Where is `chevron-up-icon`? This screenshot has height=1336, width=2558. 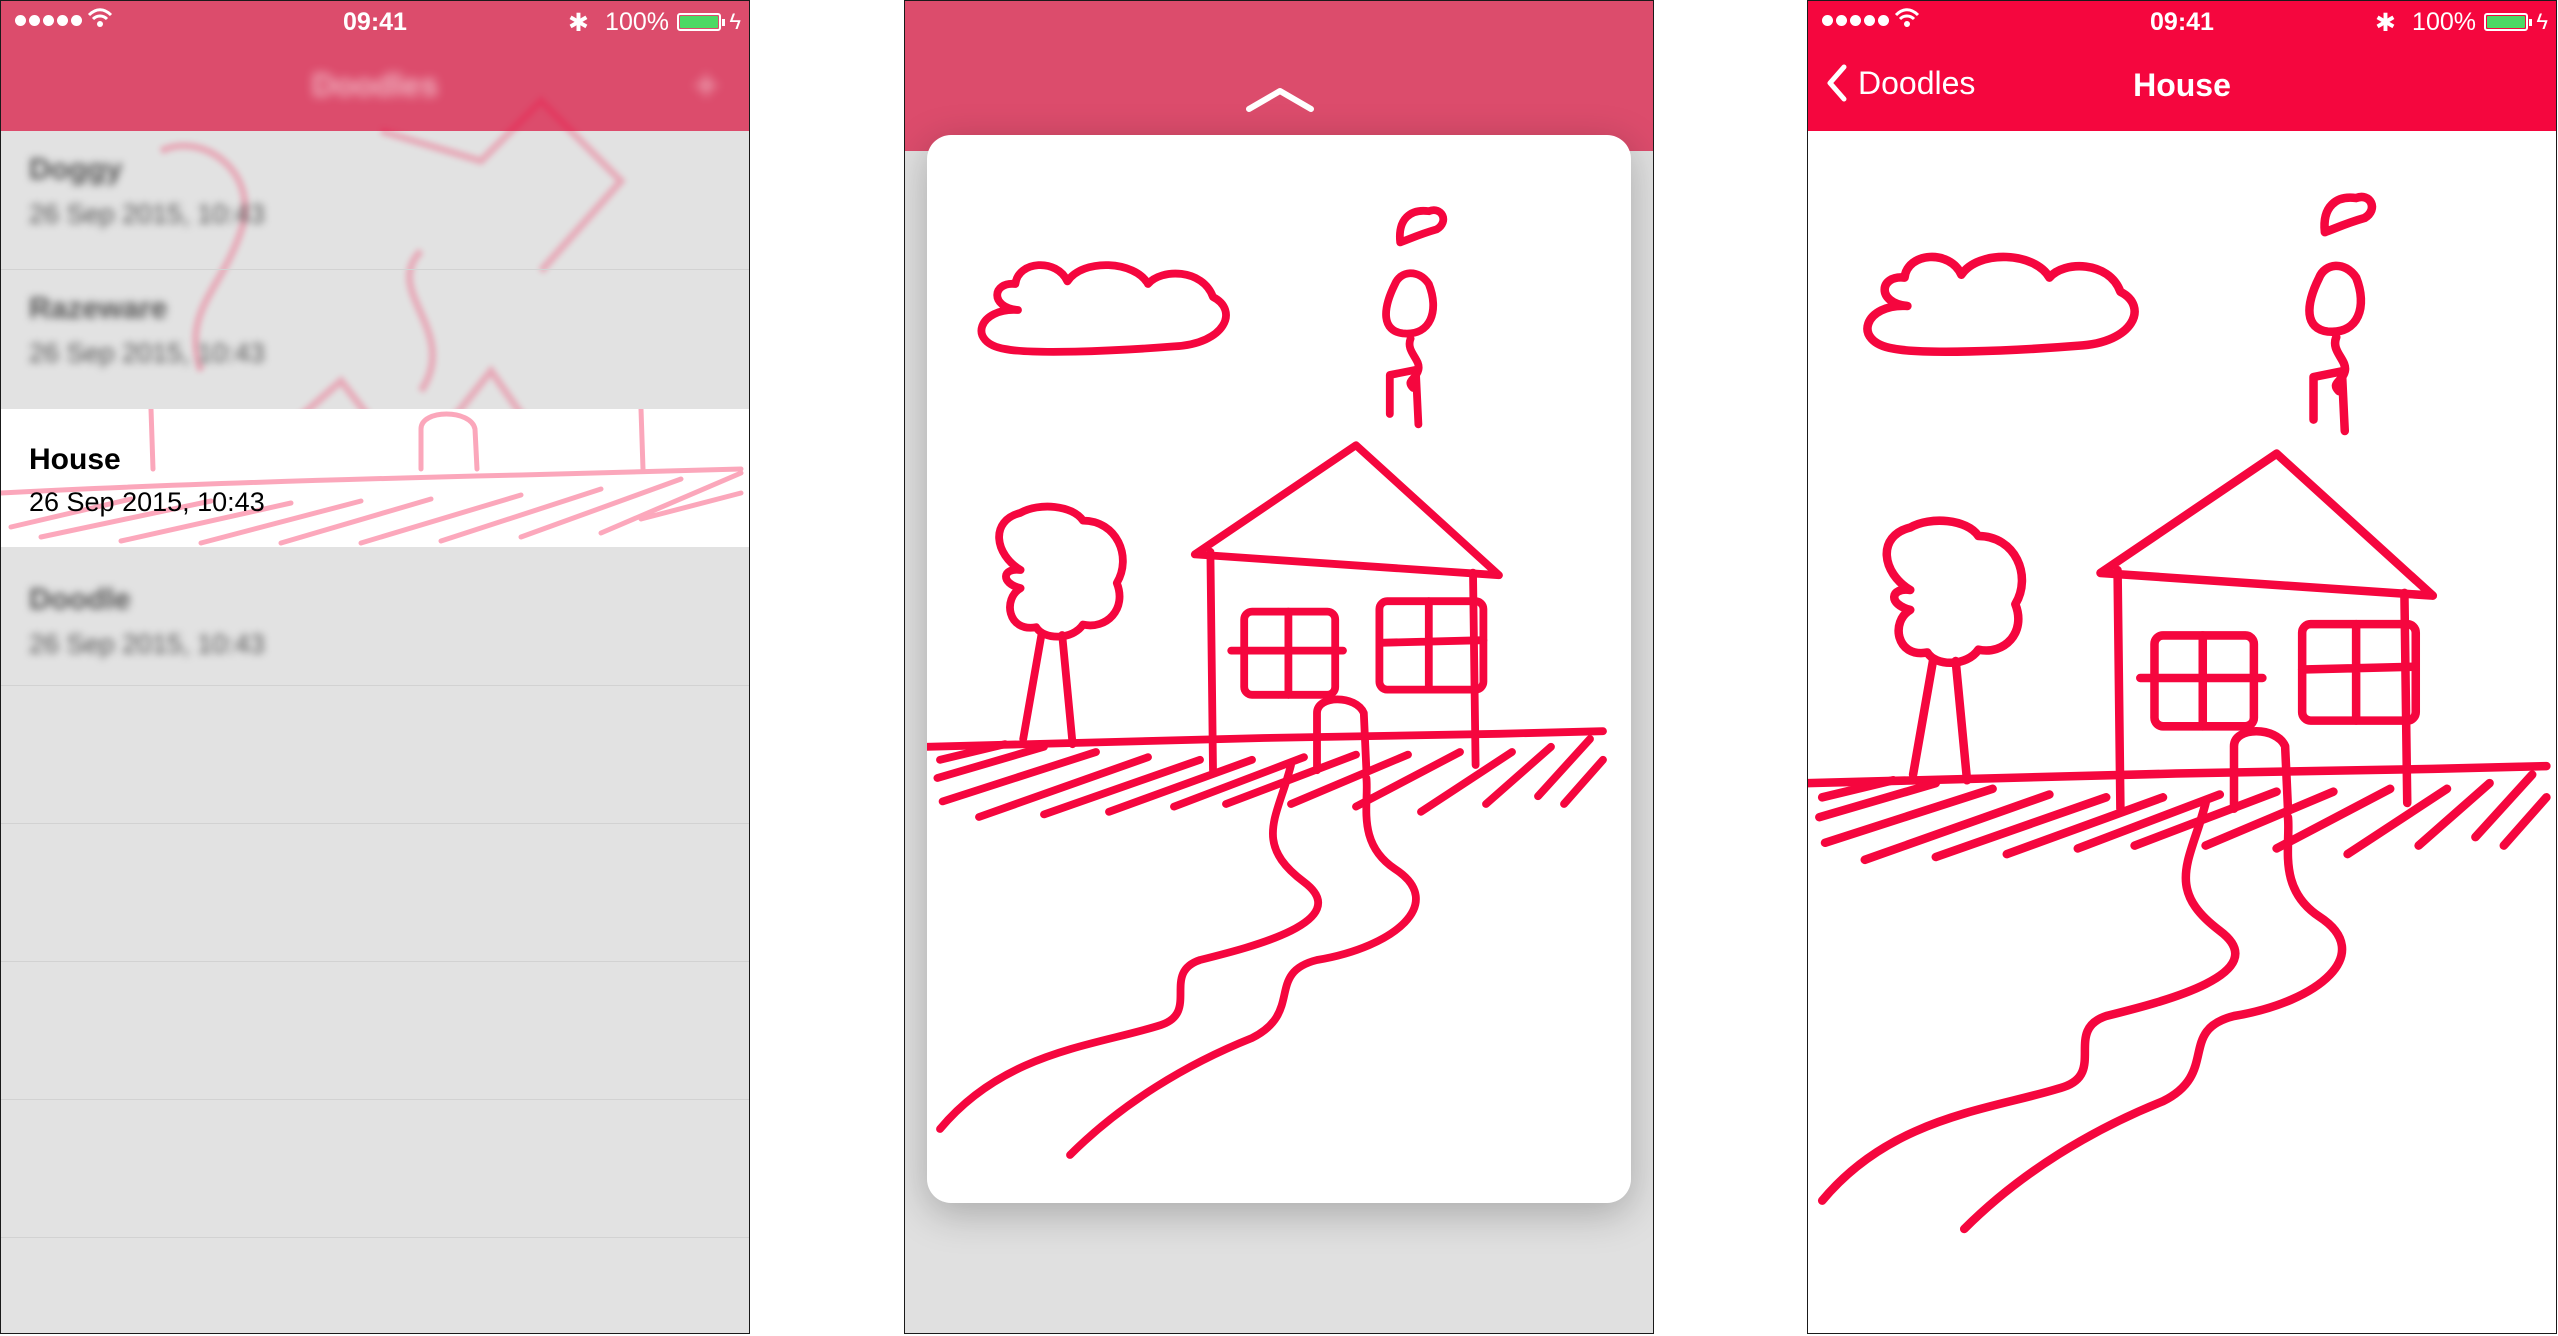 chevron-up-icon is located at coordinates (1280, 100).